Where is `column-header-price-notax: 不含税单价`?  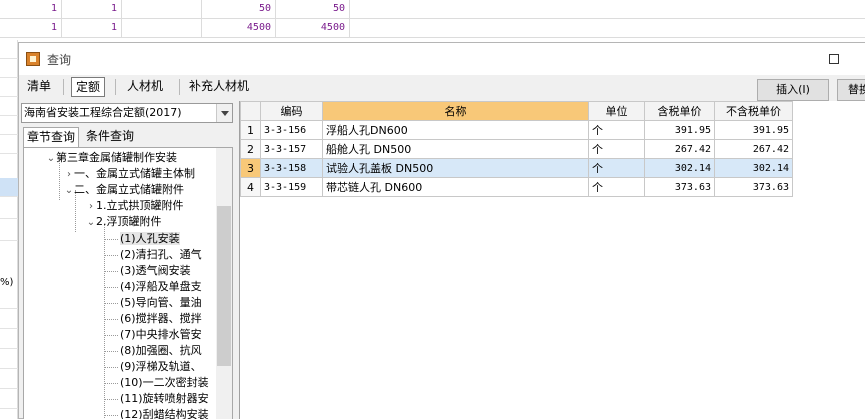
column-header-price-notax: 不含税单价 is located at coordinates (753, 111).